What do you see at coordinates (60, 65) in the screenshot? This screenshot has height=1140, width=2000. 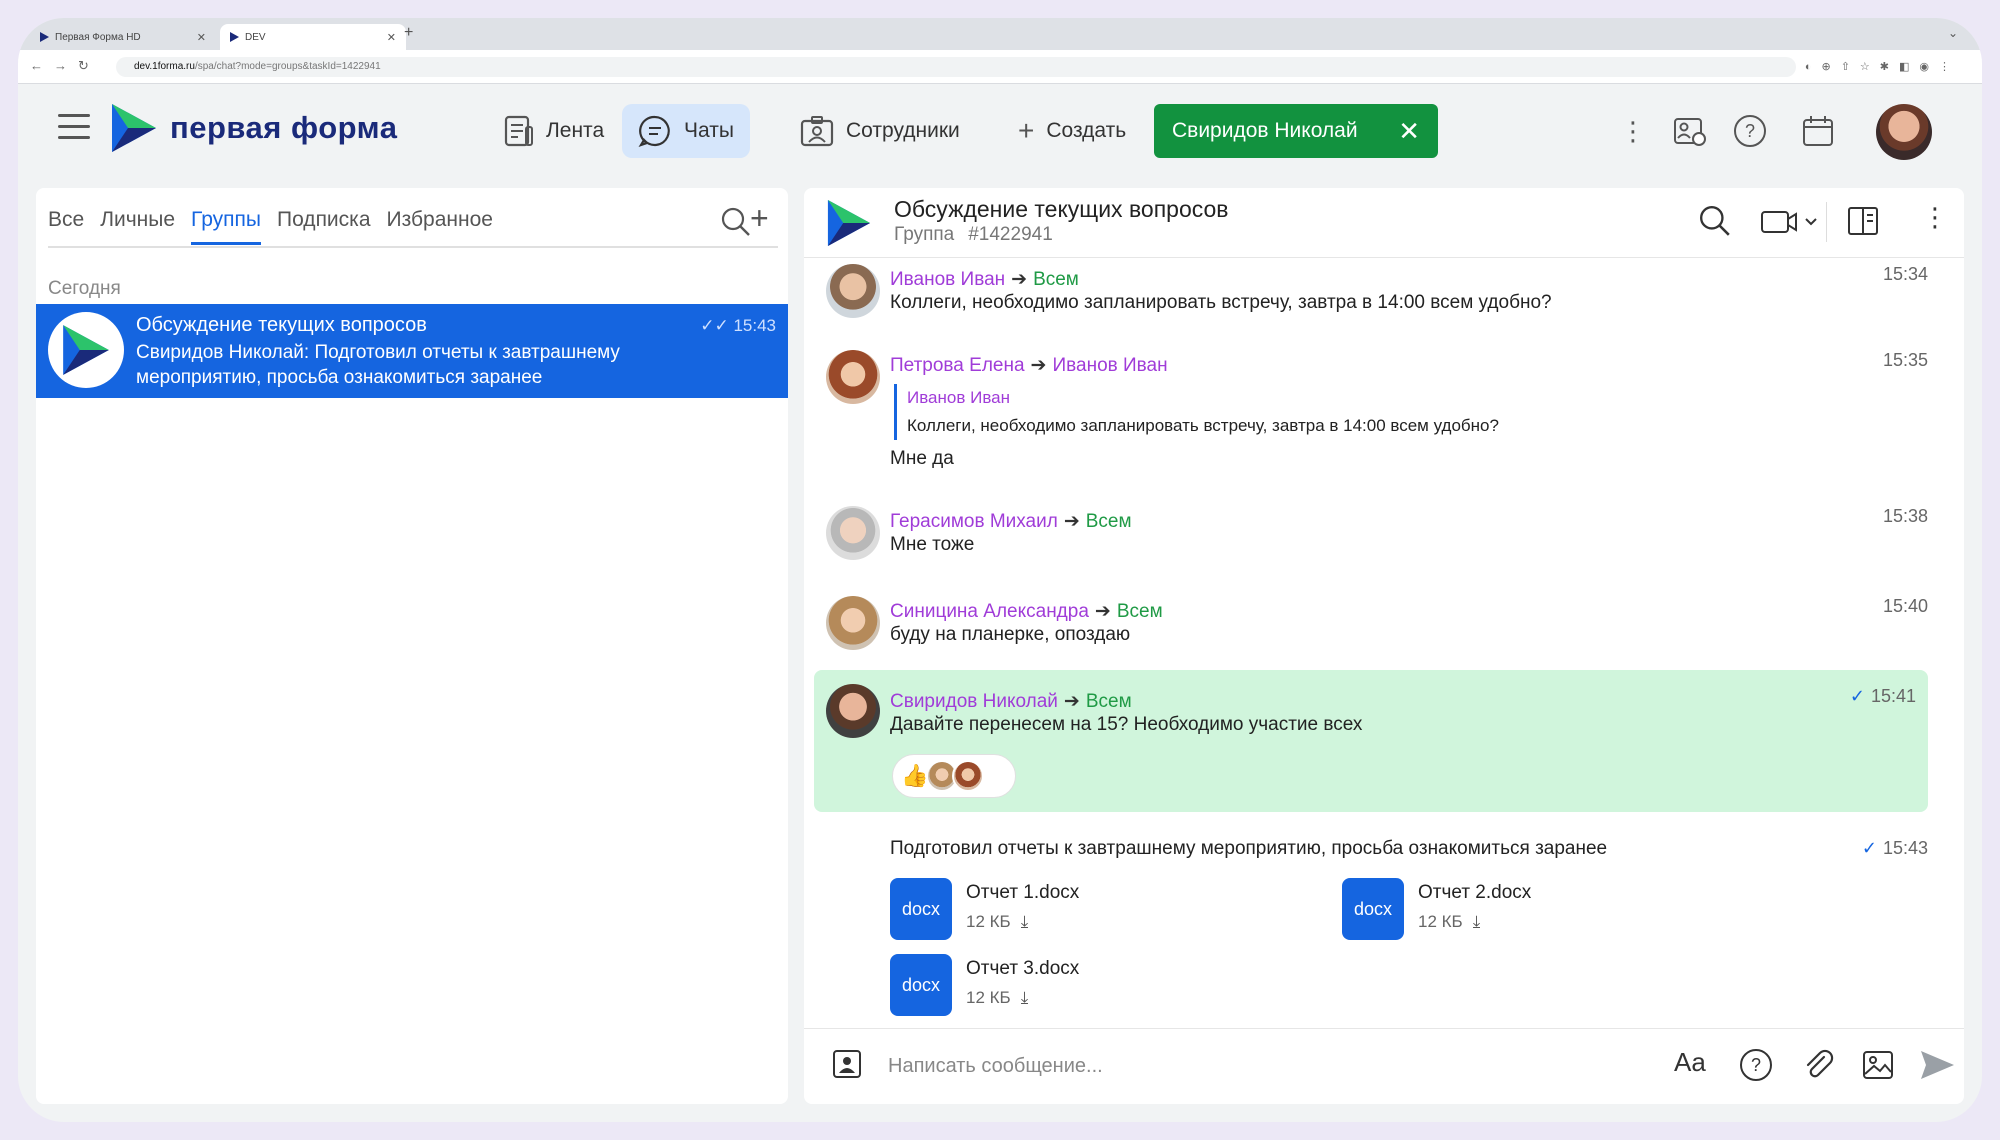 I see `forward-icon: →` at bounding box center [60, 65].